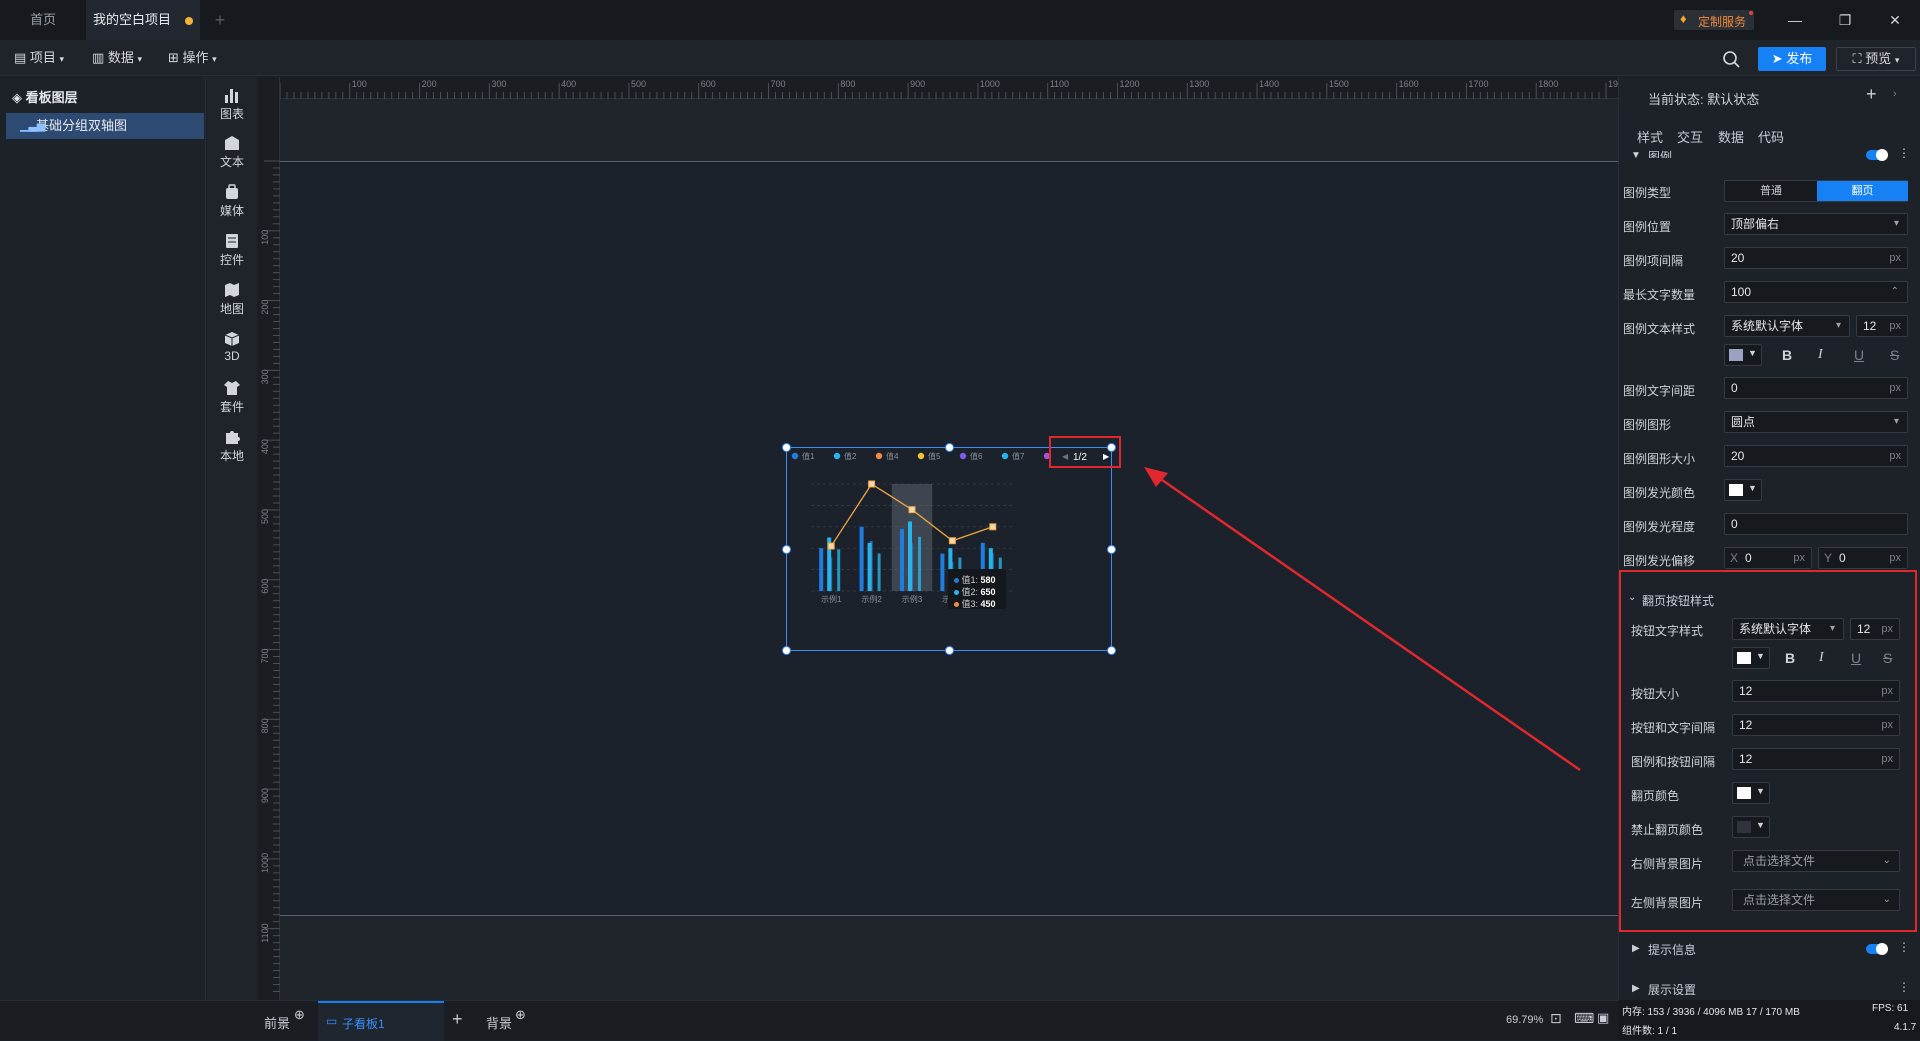  Describe the element at coordinates (1524, 1020) in the screenshot. I see `zoom-level: 69.79%` at that location.